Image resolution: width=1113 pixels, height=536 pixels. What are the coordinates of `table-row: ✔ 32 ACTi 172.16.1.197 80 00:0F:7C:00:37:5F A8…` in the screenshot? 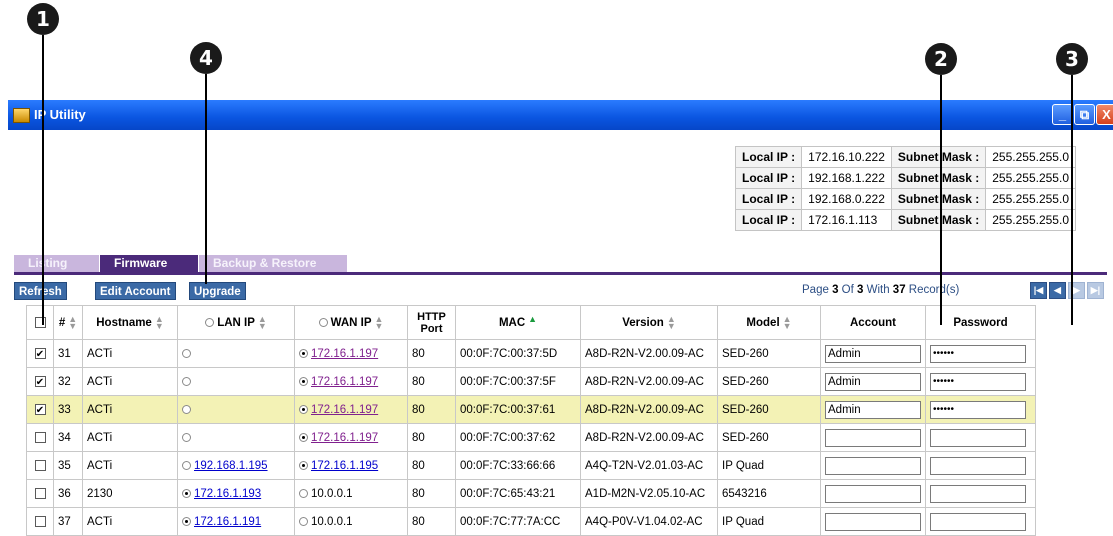 It's located at (531, 381).